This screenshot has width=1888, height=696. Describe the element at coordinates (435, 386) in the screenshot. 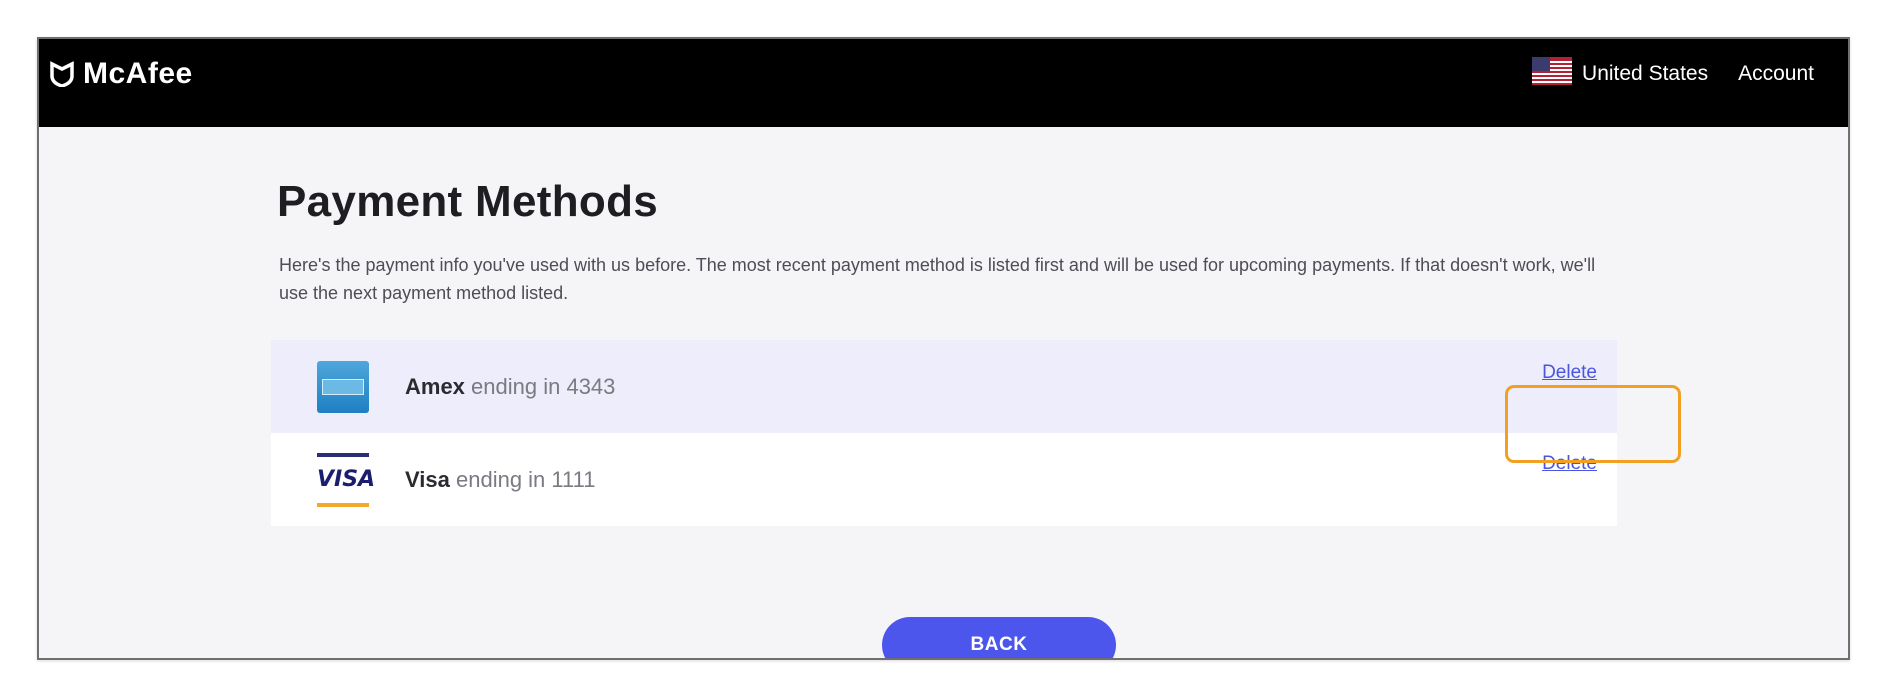

I see `card-brand: Amex` at that location.